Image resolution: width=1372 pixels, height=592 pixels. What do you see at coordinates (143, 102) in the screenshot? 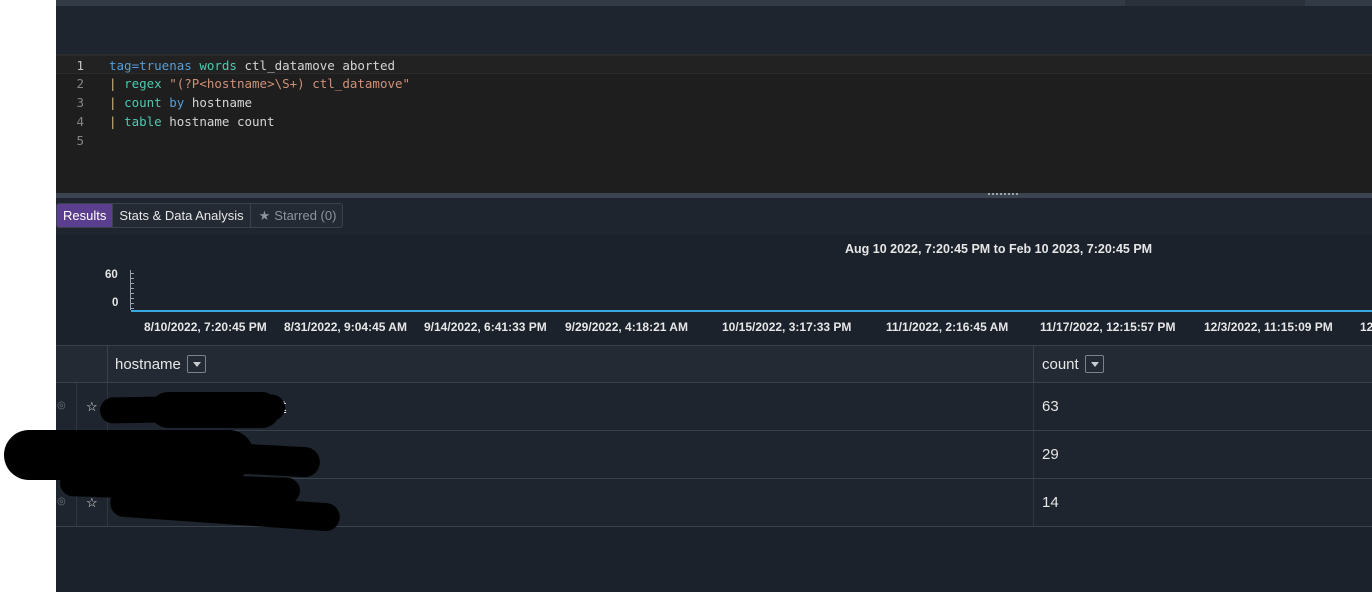
I see `code-token: count` at bounding box center [143, 102].